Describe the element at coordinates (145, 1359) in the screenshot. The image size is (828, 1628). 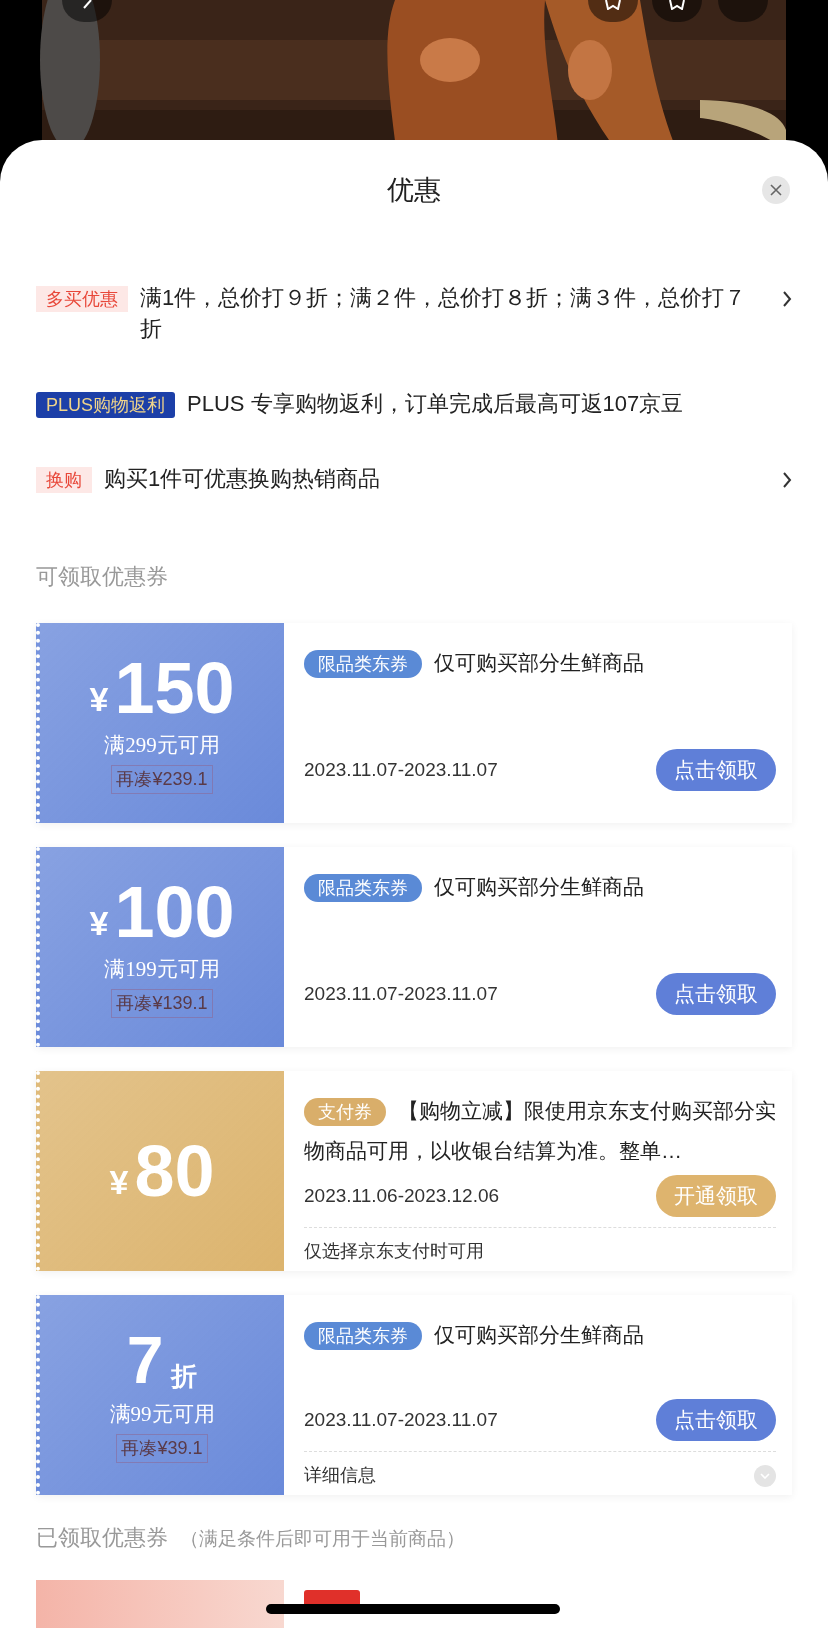
I see `coupon-amount: 7` at that location.